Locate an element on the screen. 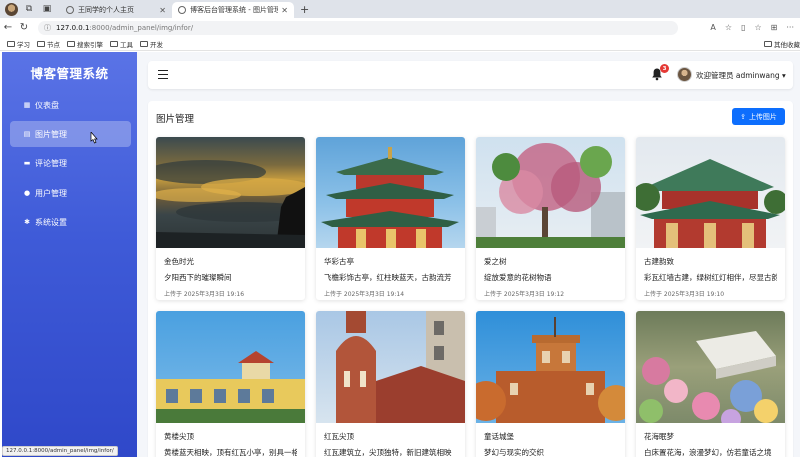 This screenshot has height=457, width=800. card-title: 古建韵致 is located at coordinates (659, 261).